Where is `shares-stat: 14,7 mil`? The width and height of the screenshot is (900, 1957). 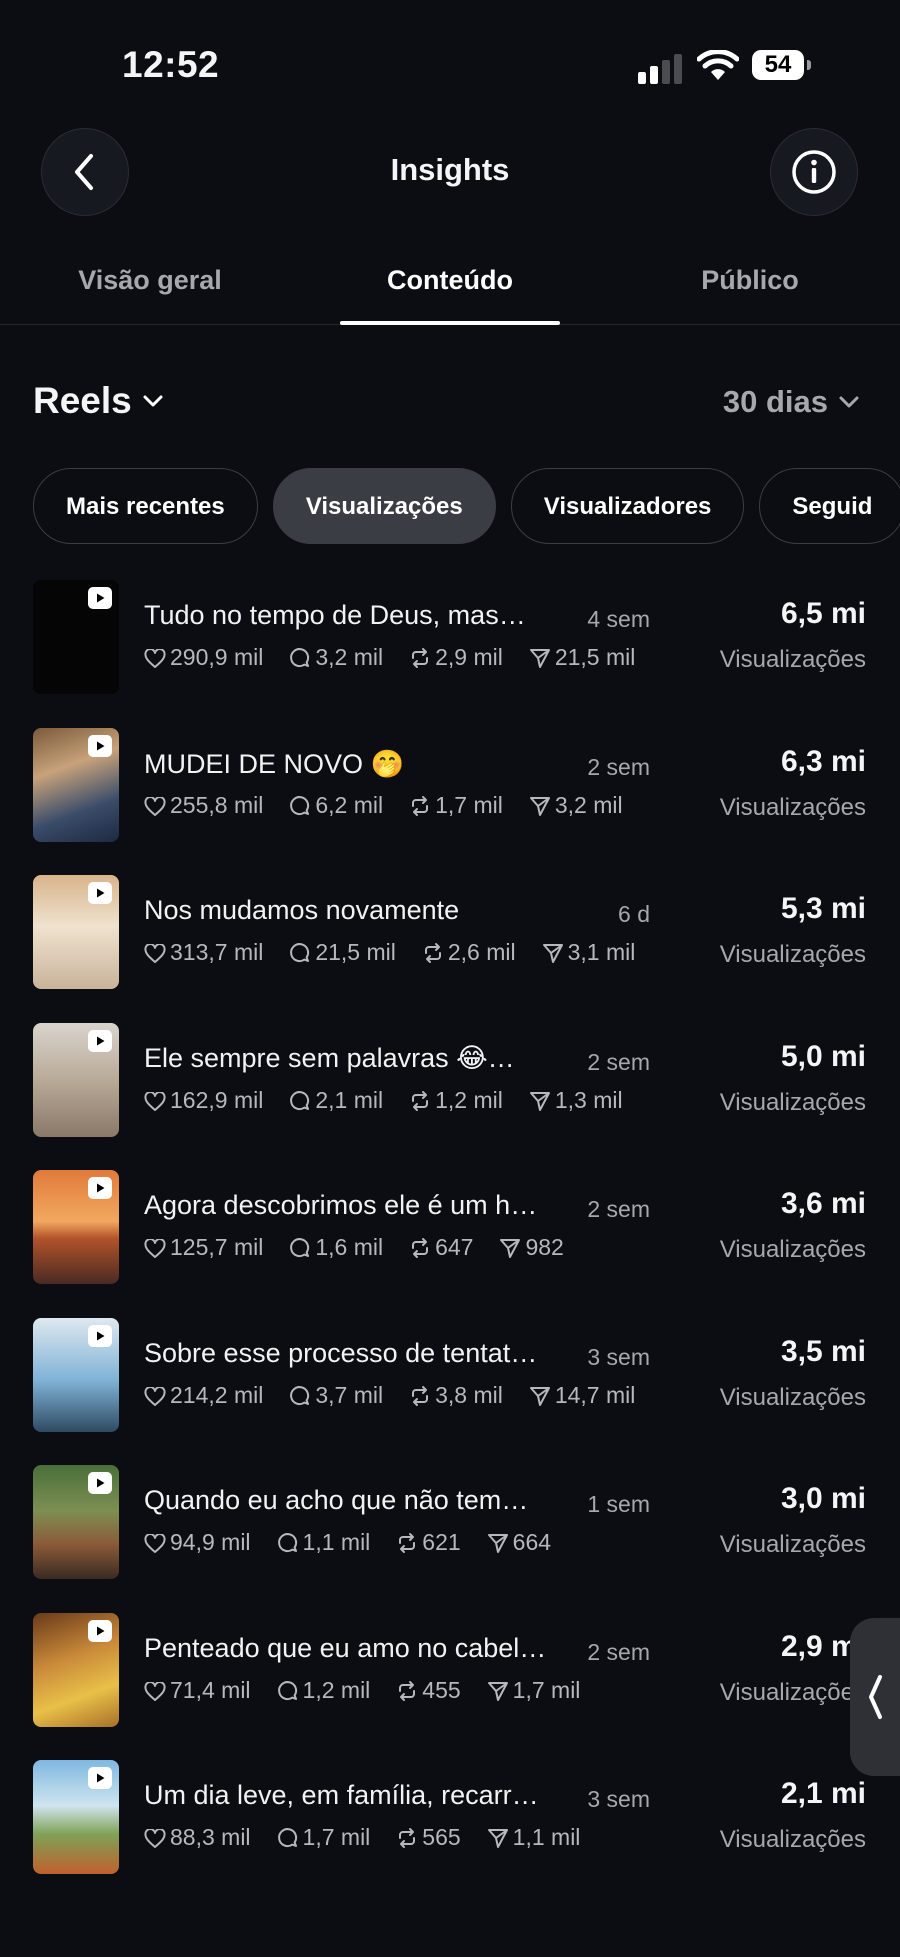 shares-stat: 14,7 mil is located at coordinates (582, 1395).